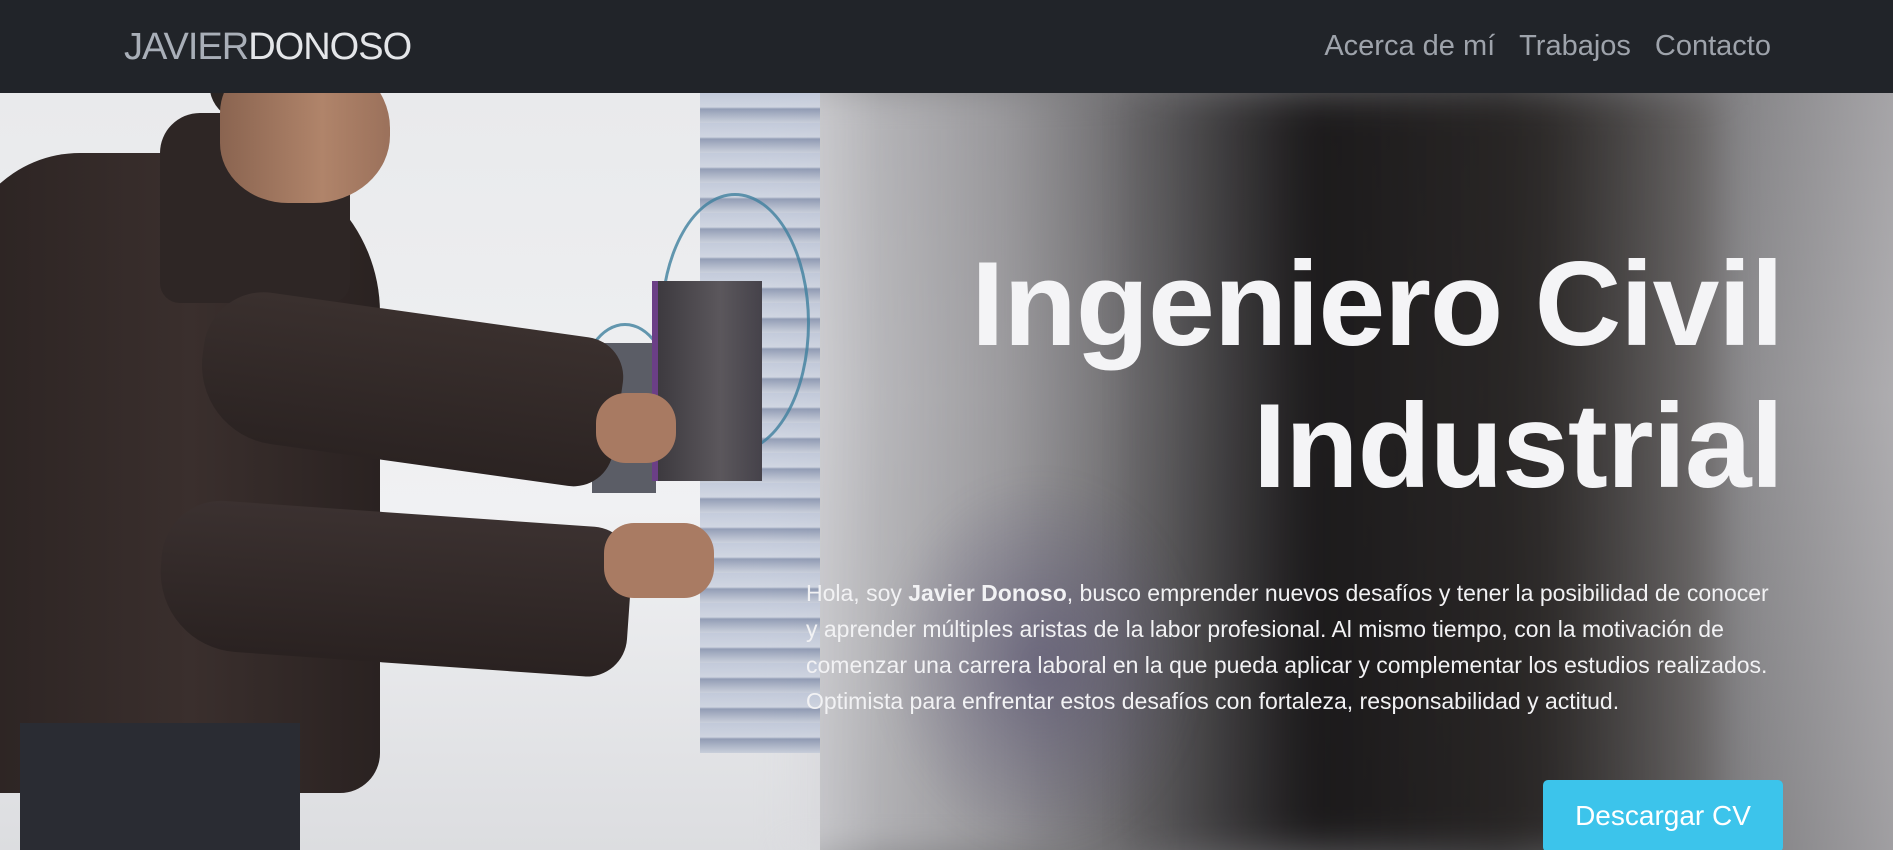 The image size is (1893, 850). Describe the element at coordinates (1575, 46) in the screenshot. I see `nav-link-works: Trabajos` at that location.